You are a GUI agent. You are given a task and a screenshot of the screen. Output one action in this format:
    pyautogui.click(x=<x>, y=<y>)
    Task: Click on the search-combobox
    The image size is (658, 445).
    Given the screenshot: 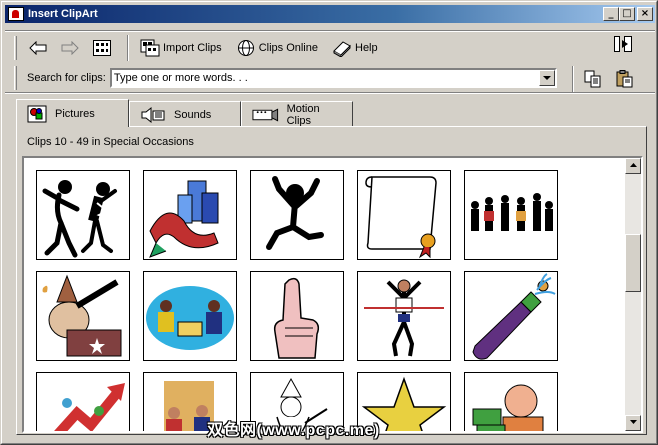 What is the action you would take?
    pyautogui.click(x=333, y=78)
    